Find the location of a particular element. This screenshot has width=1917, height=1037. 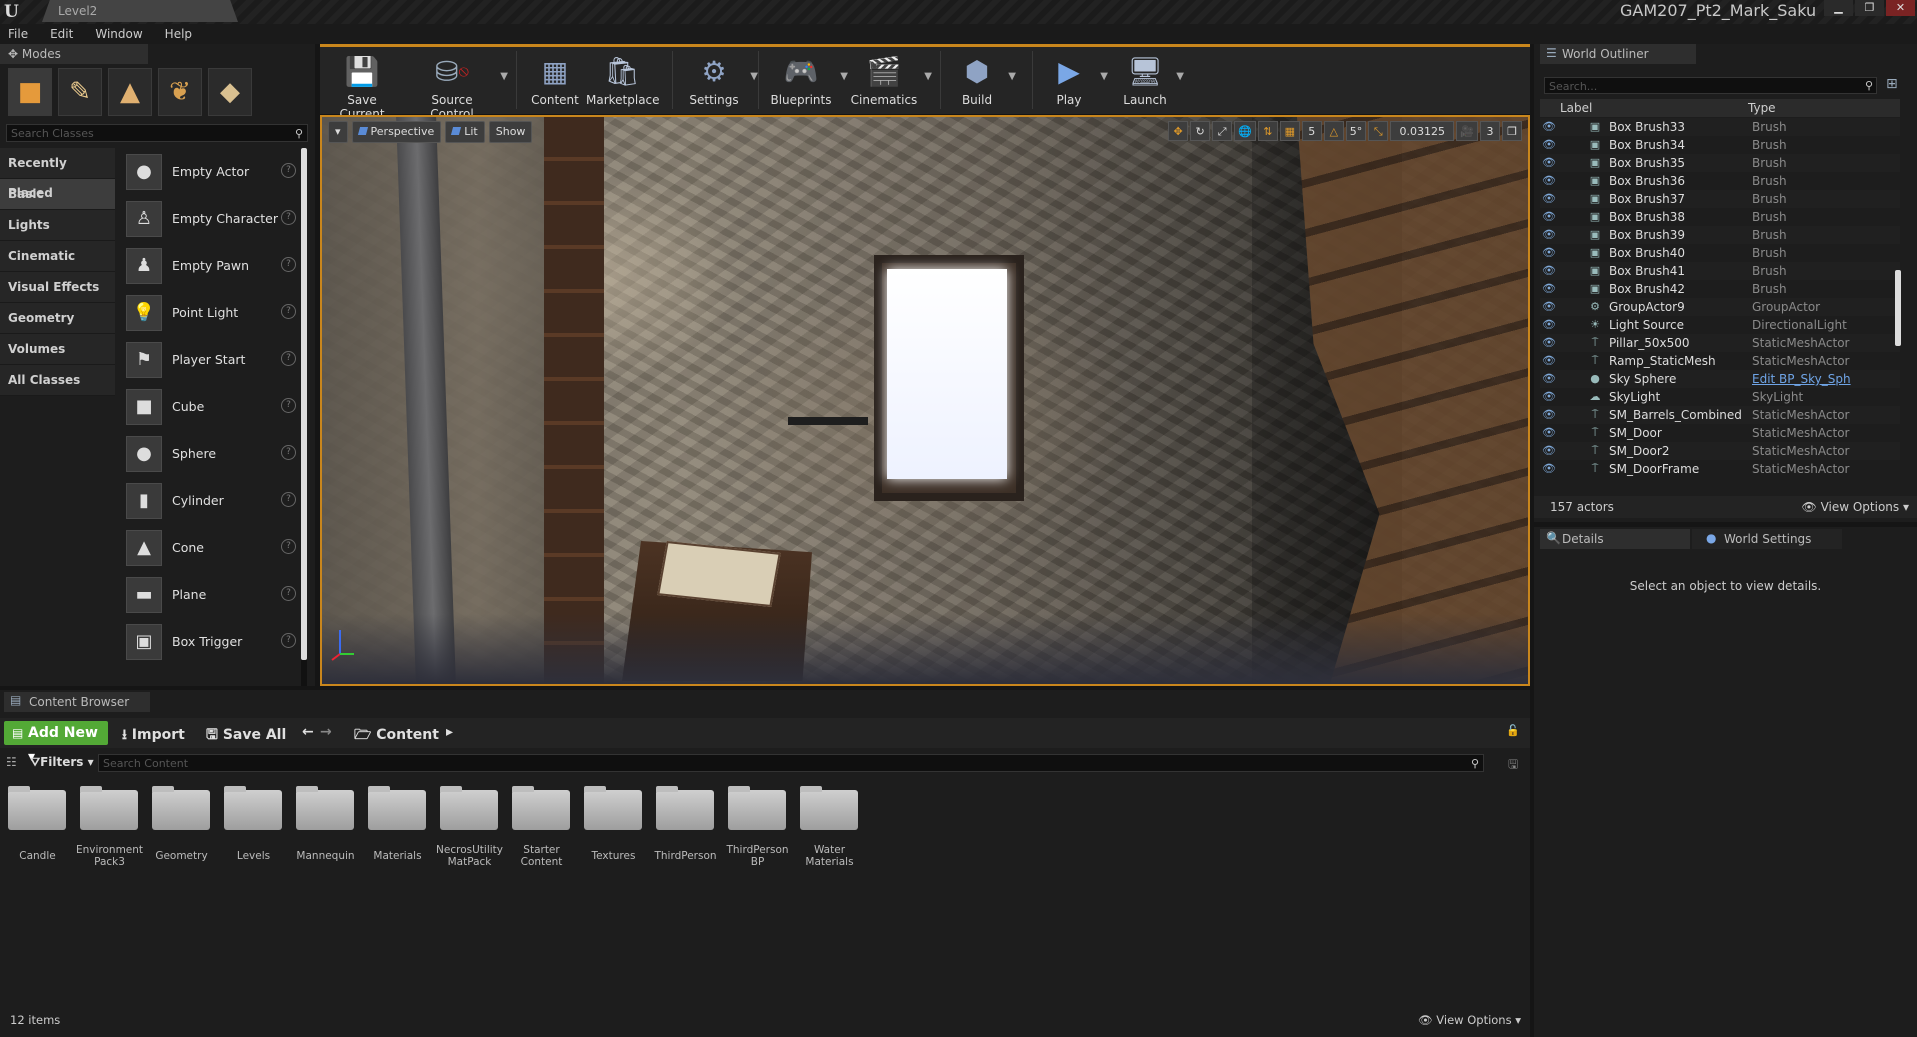

marketplace-button: 🛍 Marketplace is located at coordinates (623, 80).